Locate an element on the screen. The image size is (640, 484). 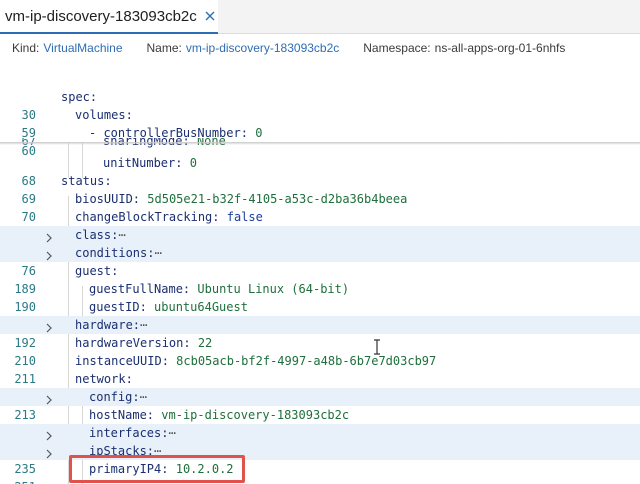
namespace-label: Namespace: is located at coordinates (397, 48).